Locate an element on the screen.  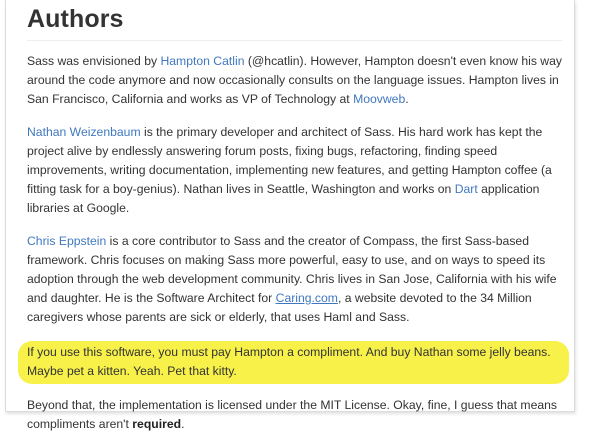
required-emphasis: required is located at coordinates (157, 424).